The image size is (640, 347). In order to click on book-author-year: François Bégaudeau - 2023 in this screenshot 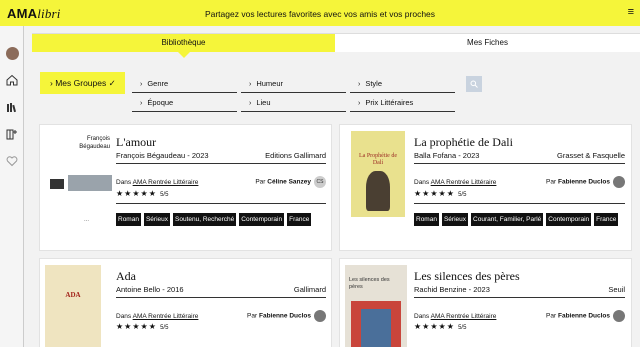, I will do `click(162, 155)`.